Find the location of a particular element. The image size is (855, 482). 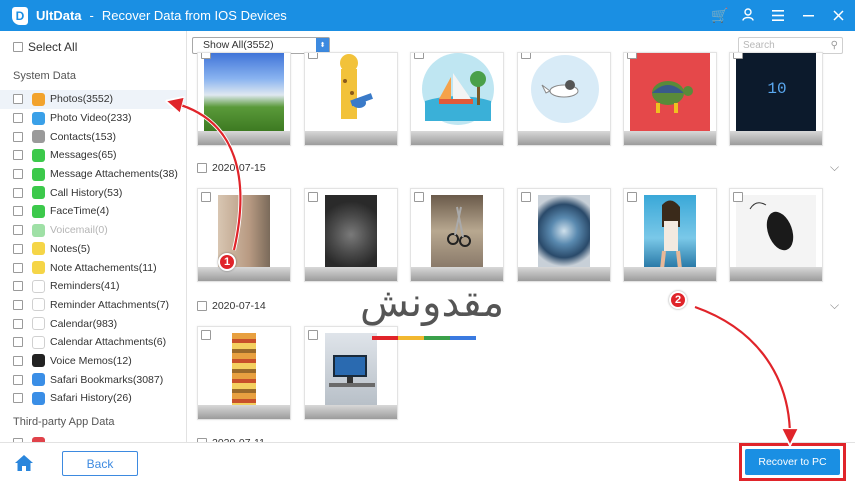

sidebar-item-facetime: FaceTime(4) is located at coordinates (93, 211).